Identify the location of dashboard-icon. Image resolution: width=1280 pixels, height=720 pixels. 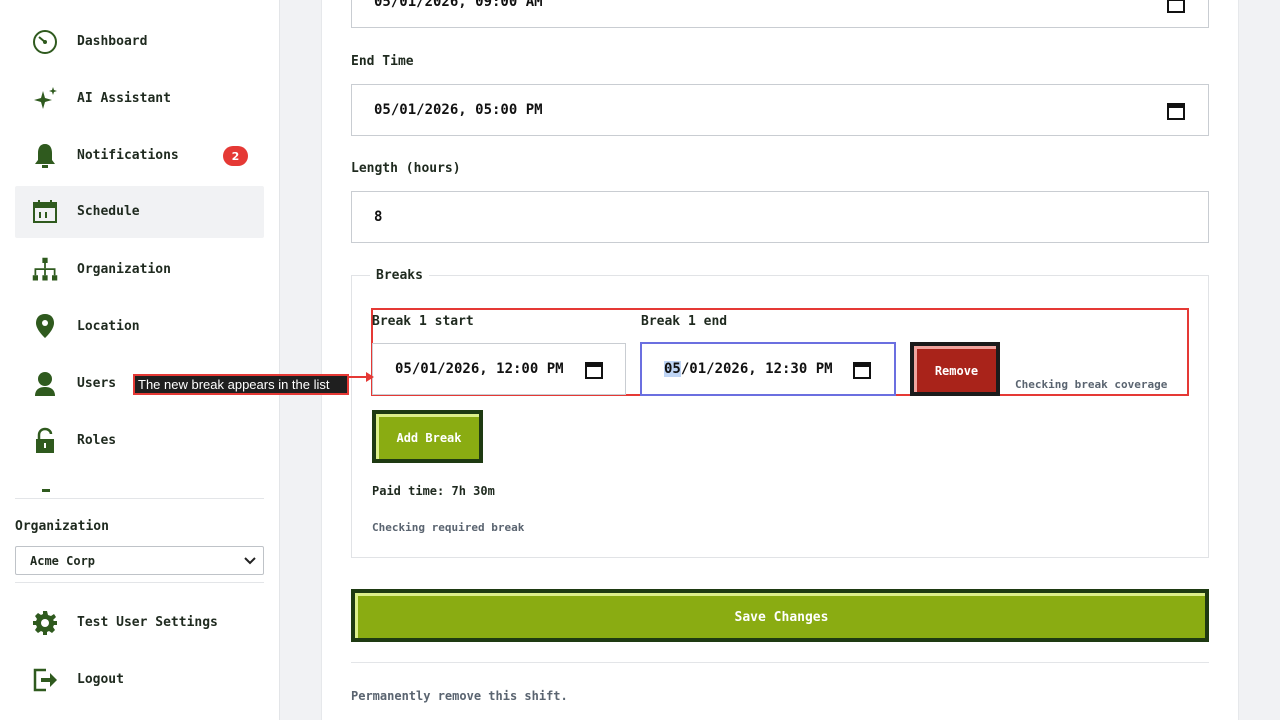
(45, 42).